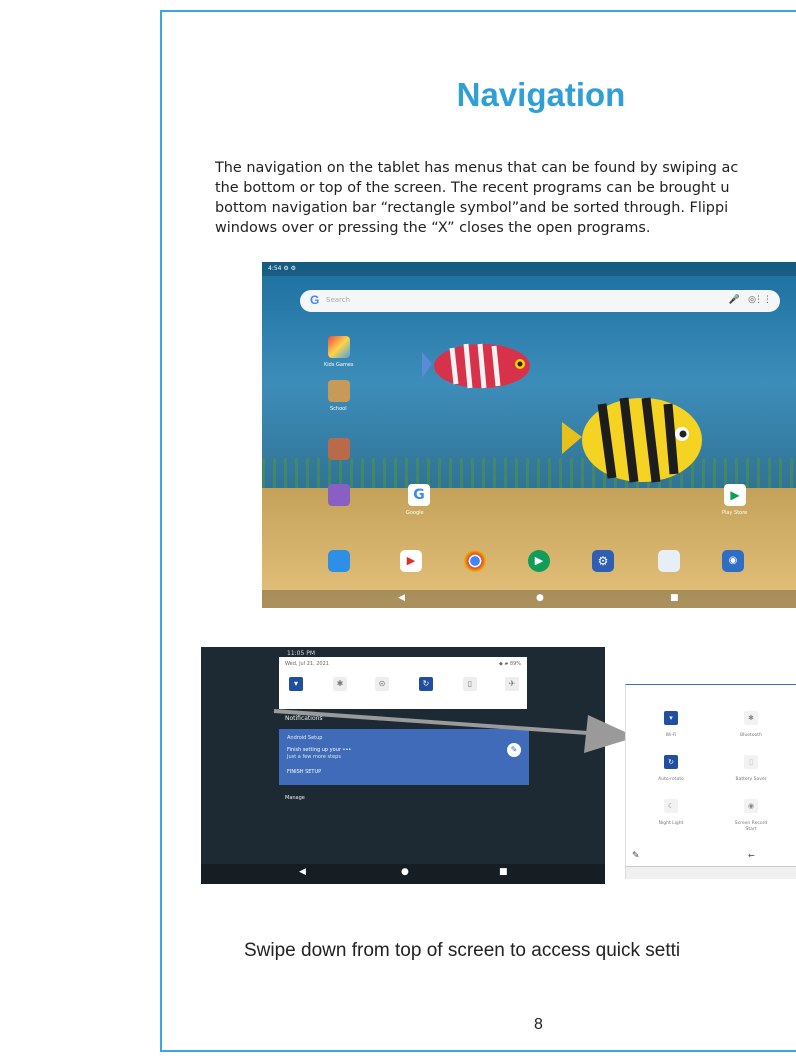 The width and height of the screenshot is (796, 1058). I want to click on yellow-fish-illustration, so click(632, 440).